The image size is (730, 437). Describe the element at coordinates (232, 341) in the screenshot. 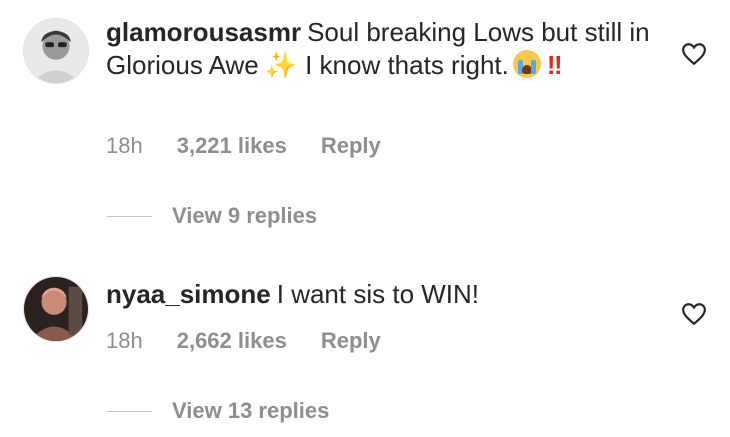

I see `likes-count: 2,662 likes` at that location.